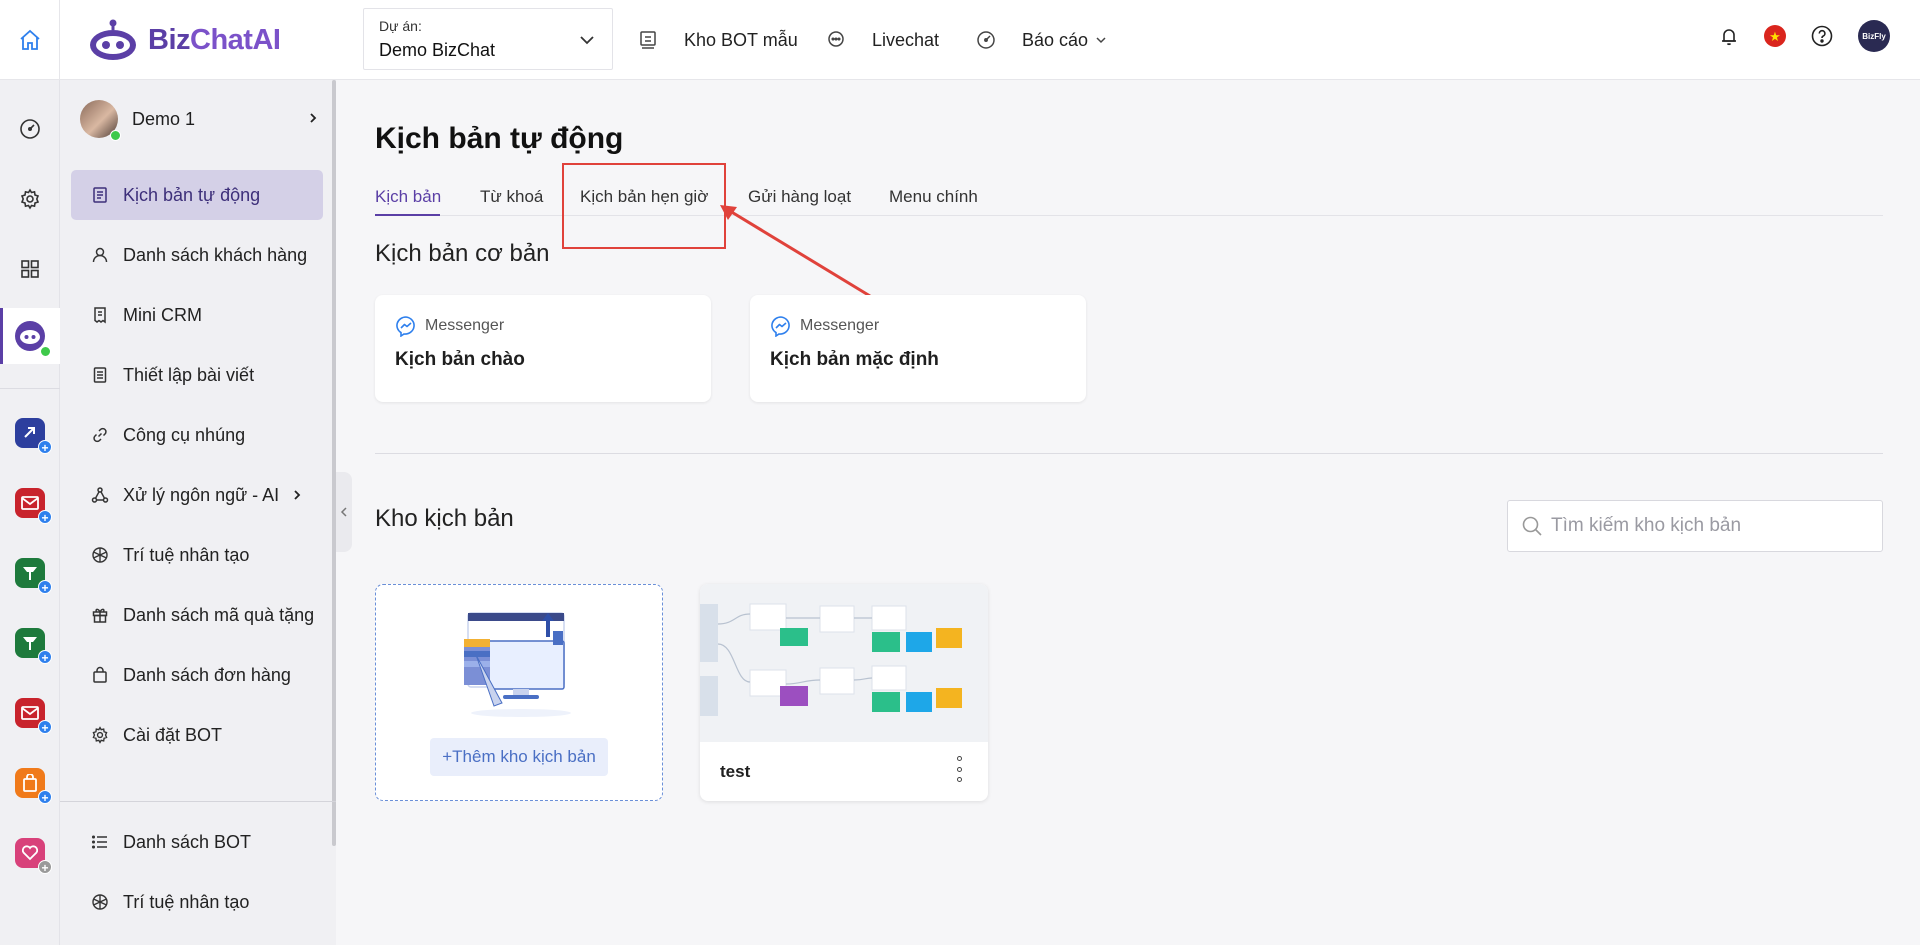  I want to click on robot-icon, so click(648, 40).